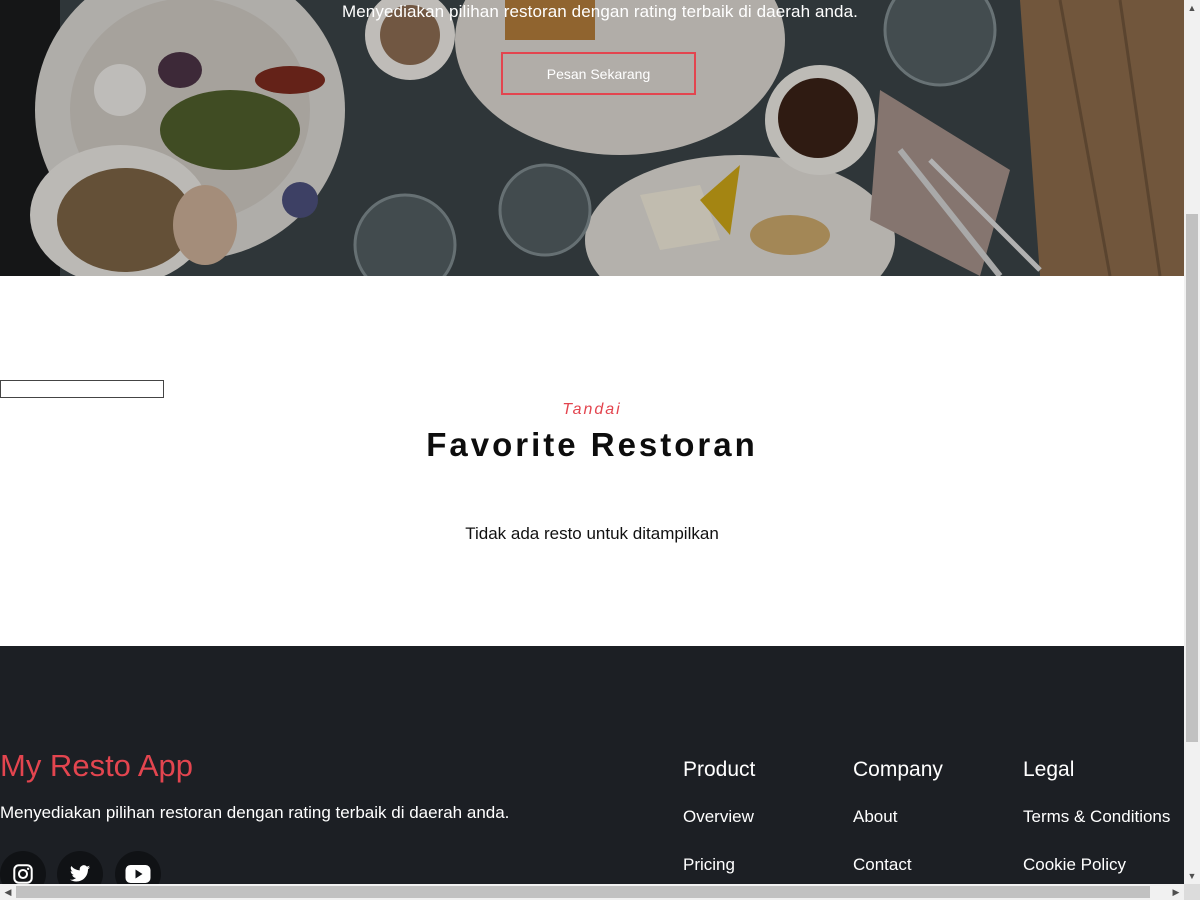 The image size is (1200, 900). I want to click on instagram-icon, so click(23, 874).